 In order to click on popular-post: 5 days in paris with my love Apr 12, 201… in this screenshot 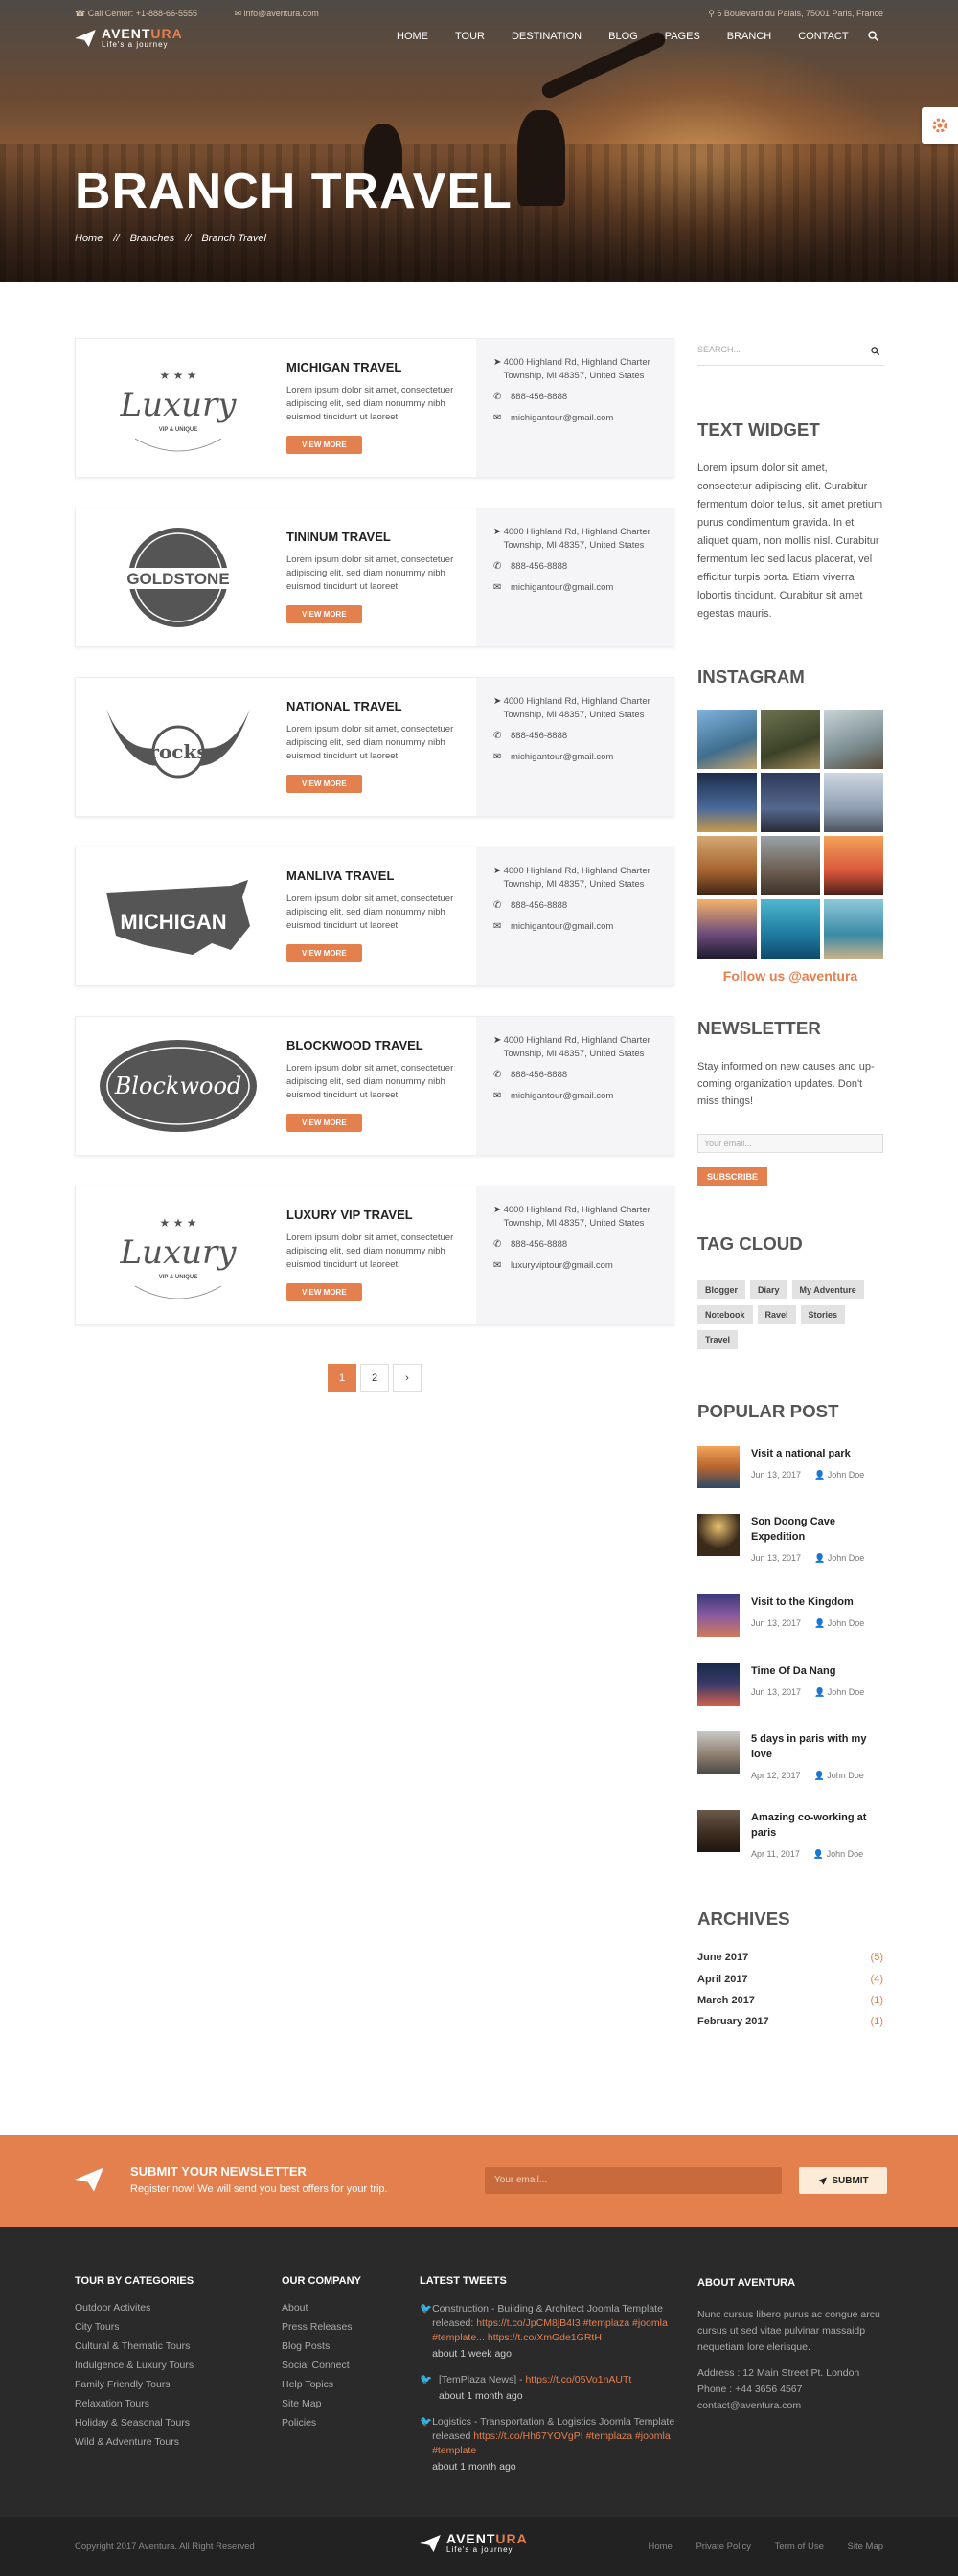, I will do `click(791, 1755)`.